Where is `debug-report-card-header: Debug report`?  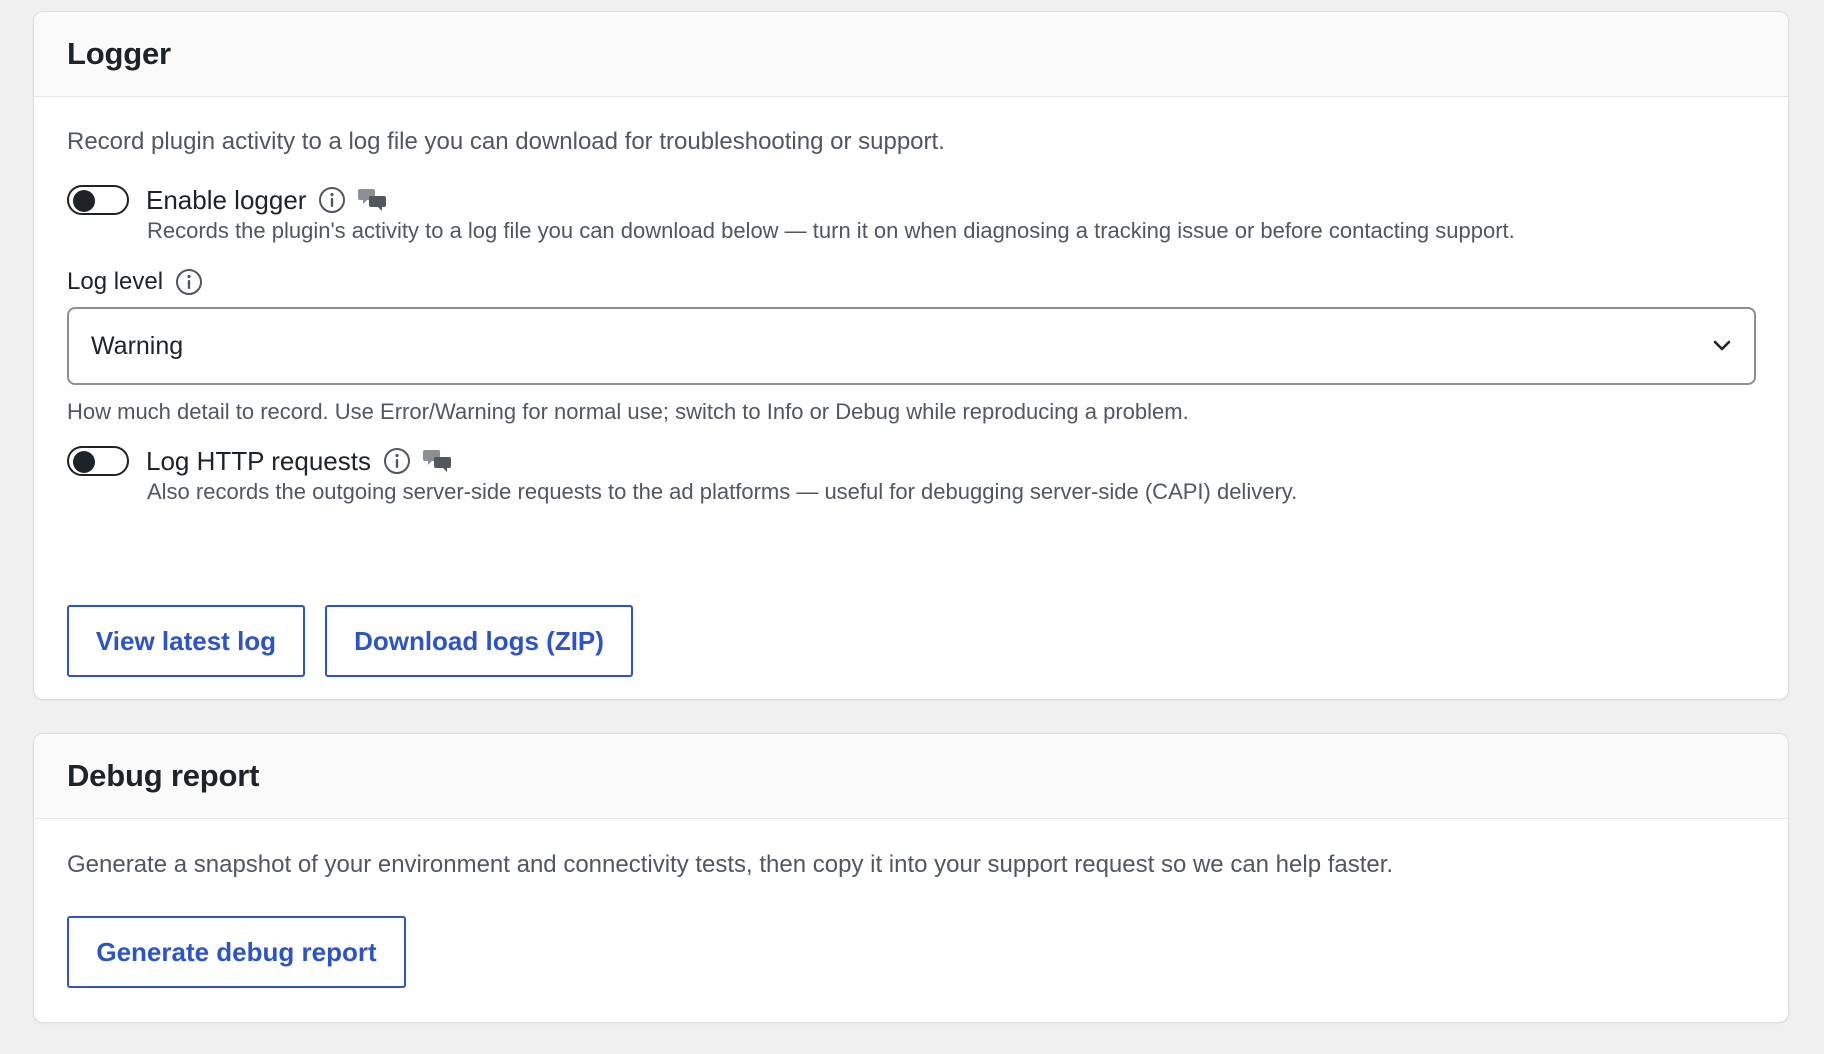
debug-report-card-header: Debug report is located at coordinates (911, 776).